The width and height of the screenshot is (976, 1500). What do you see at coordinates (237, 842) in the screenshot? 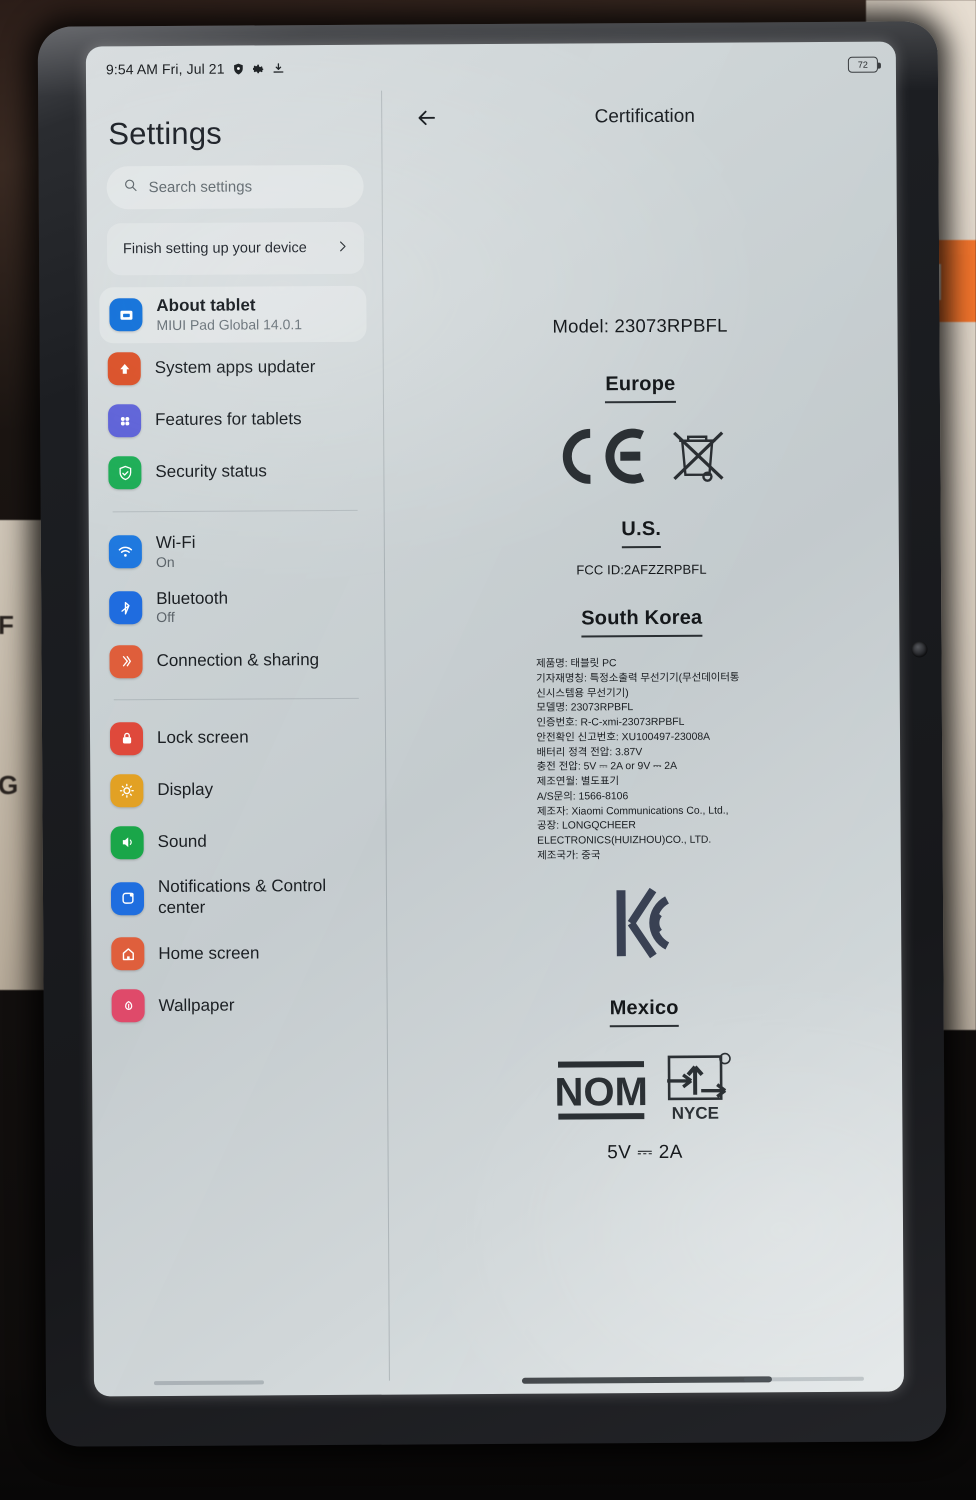
I see `sidebar-item-sound: Sound` at bounding box center [237, 842].